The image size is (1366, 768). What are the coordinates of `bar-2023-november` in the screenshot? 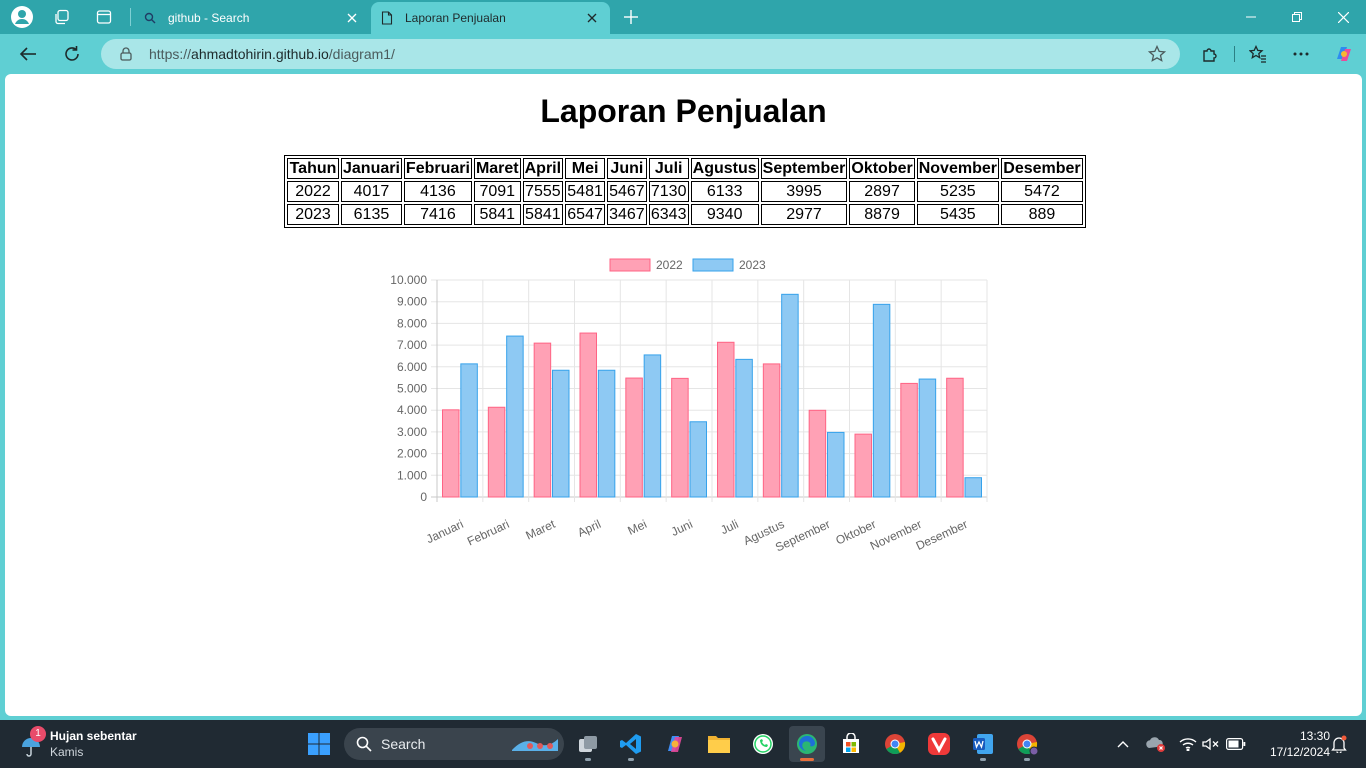 It's located at (927, 438).